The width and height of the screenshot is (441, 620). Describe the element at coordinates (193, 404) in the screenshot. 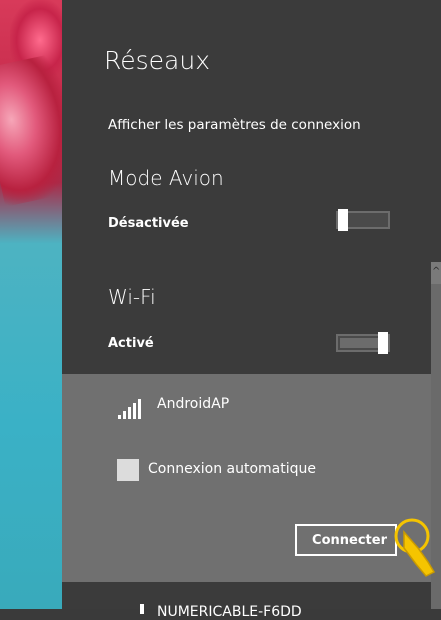

I see `network-name: AndroidAP` at that location.